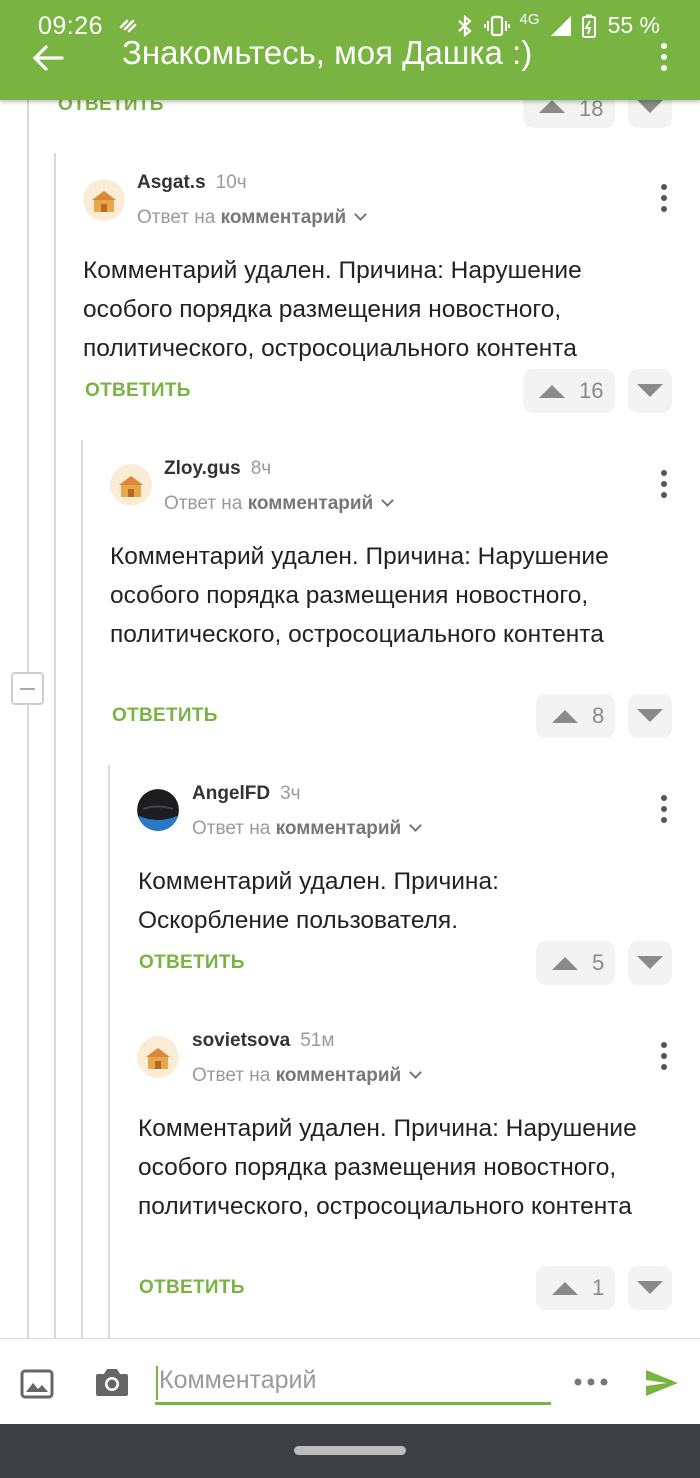 The height and width of the screenshot is (1478, 700). Describe the element at coordinates (598, 1287) in the screenshot. I see `score: 1` at that location.